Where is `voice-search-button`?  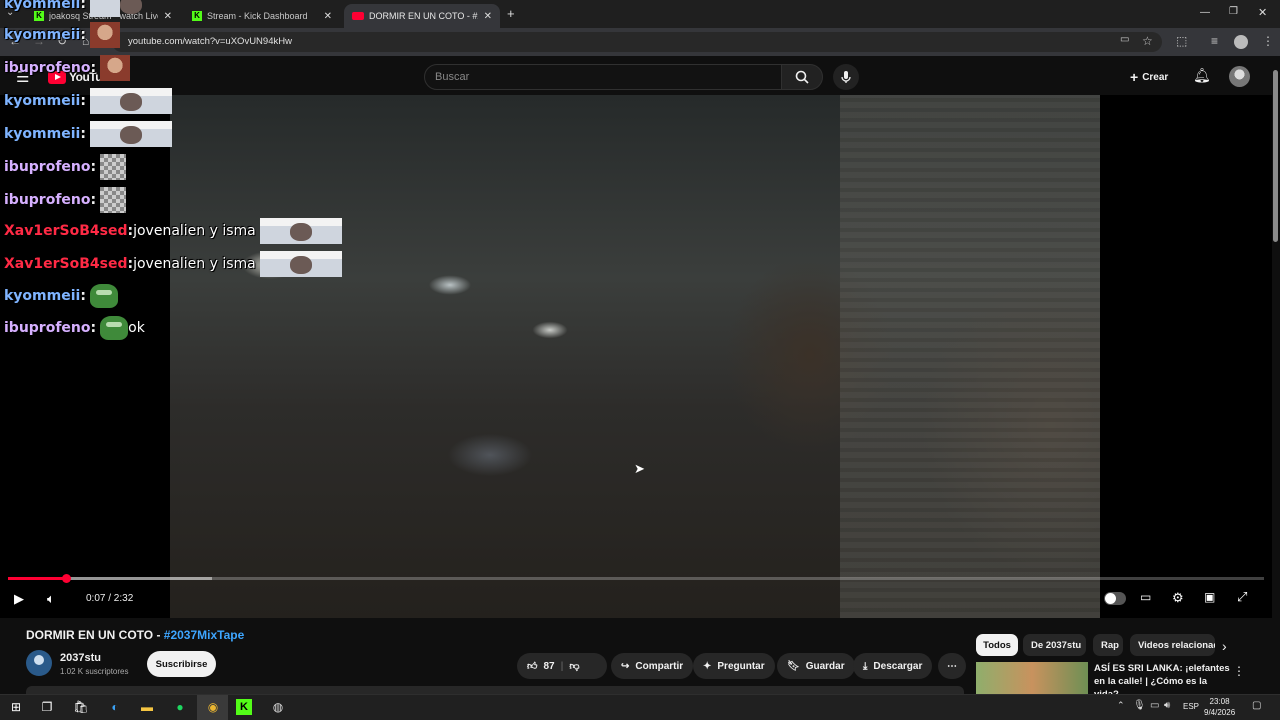 voice-search-button is located at coordinates (846, 77).